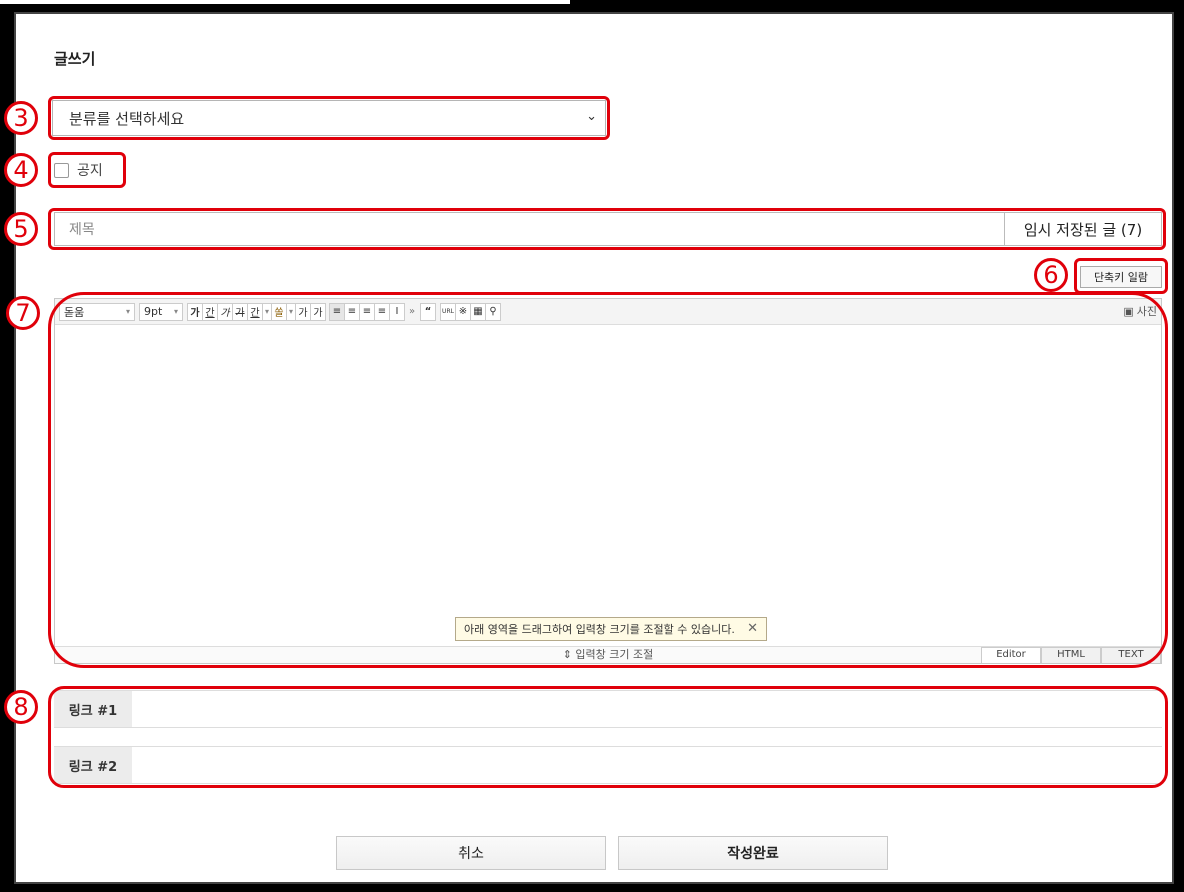 Image resolution: width=1184 pixels, height=892 pixels. Describe the element at coordinates (23, 313) in the screenshot. I see `annotation-marker-7: 7` at that location.